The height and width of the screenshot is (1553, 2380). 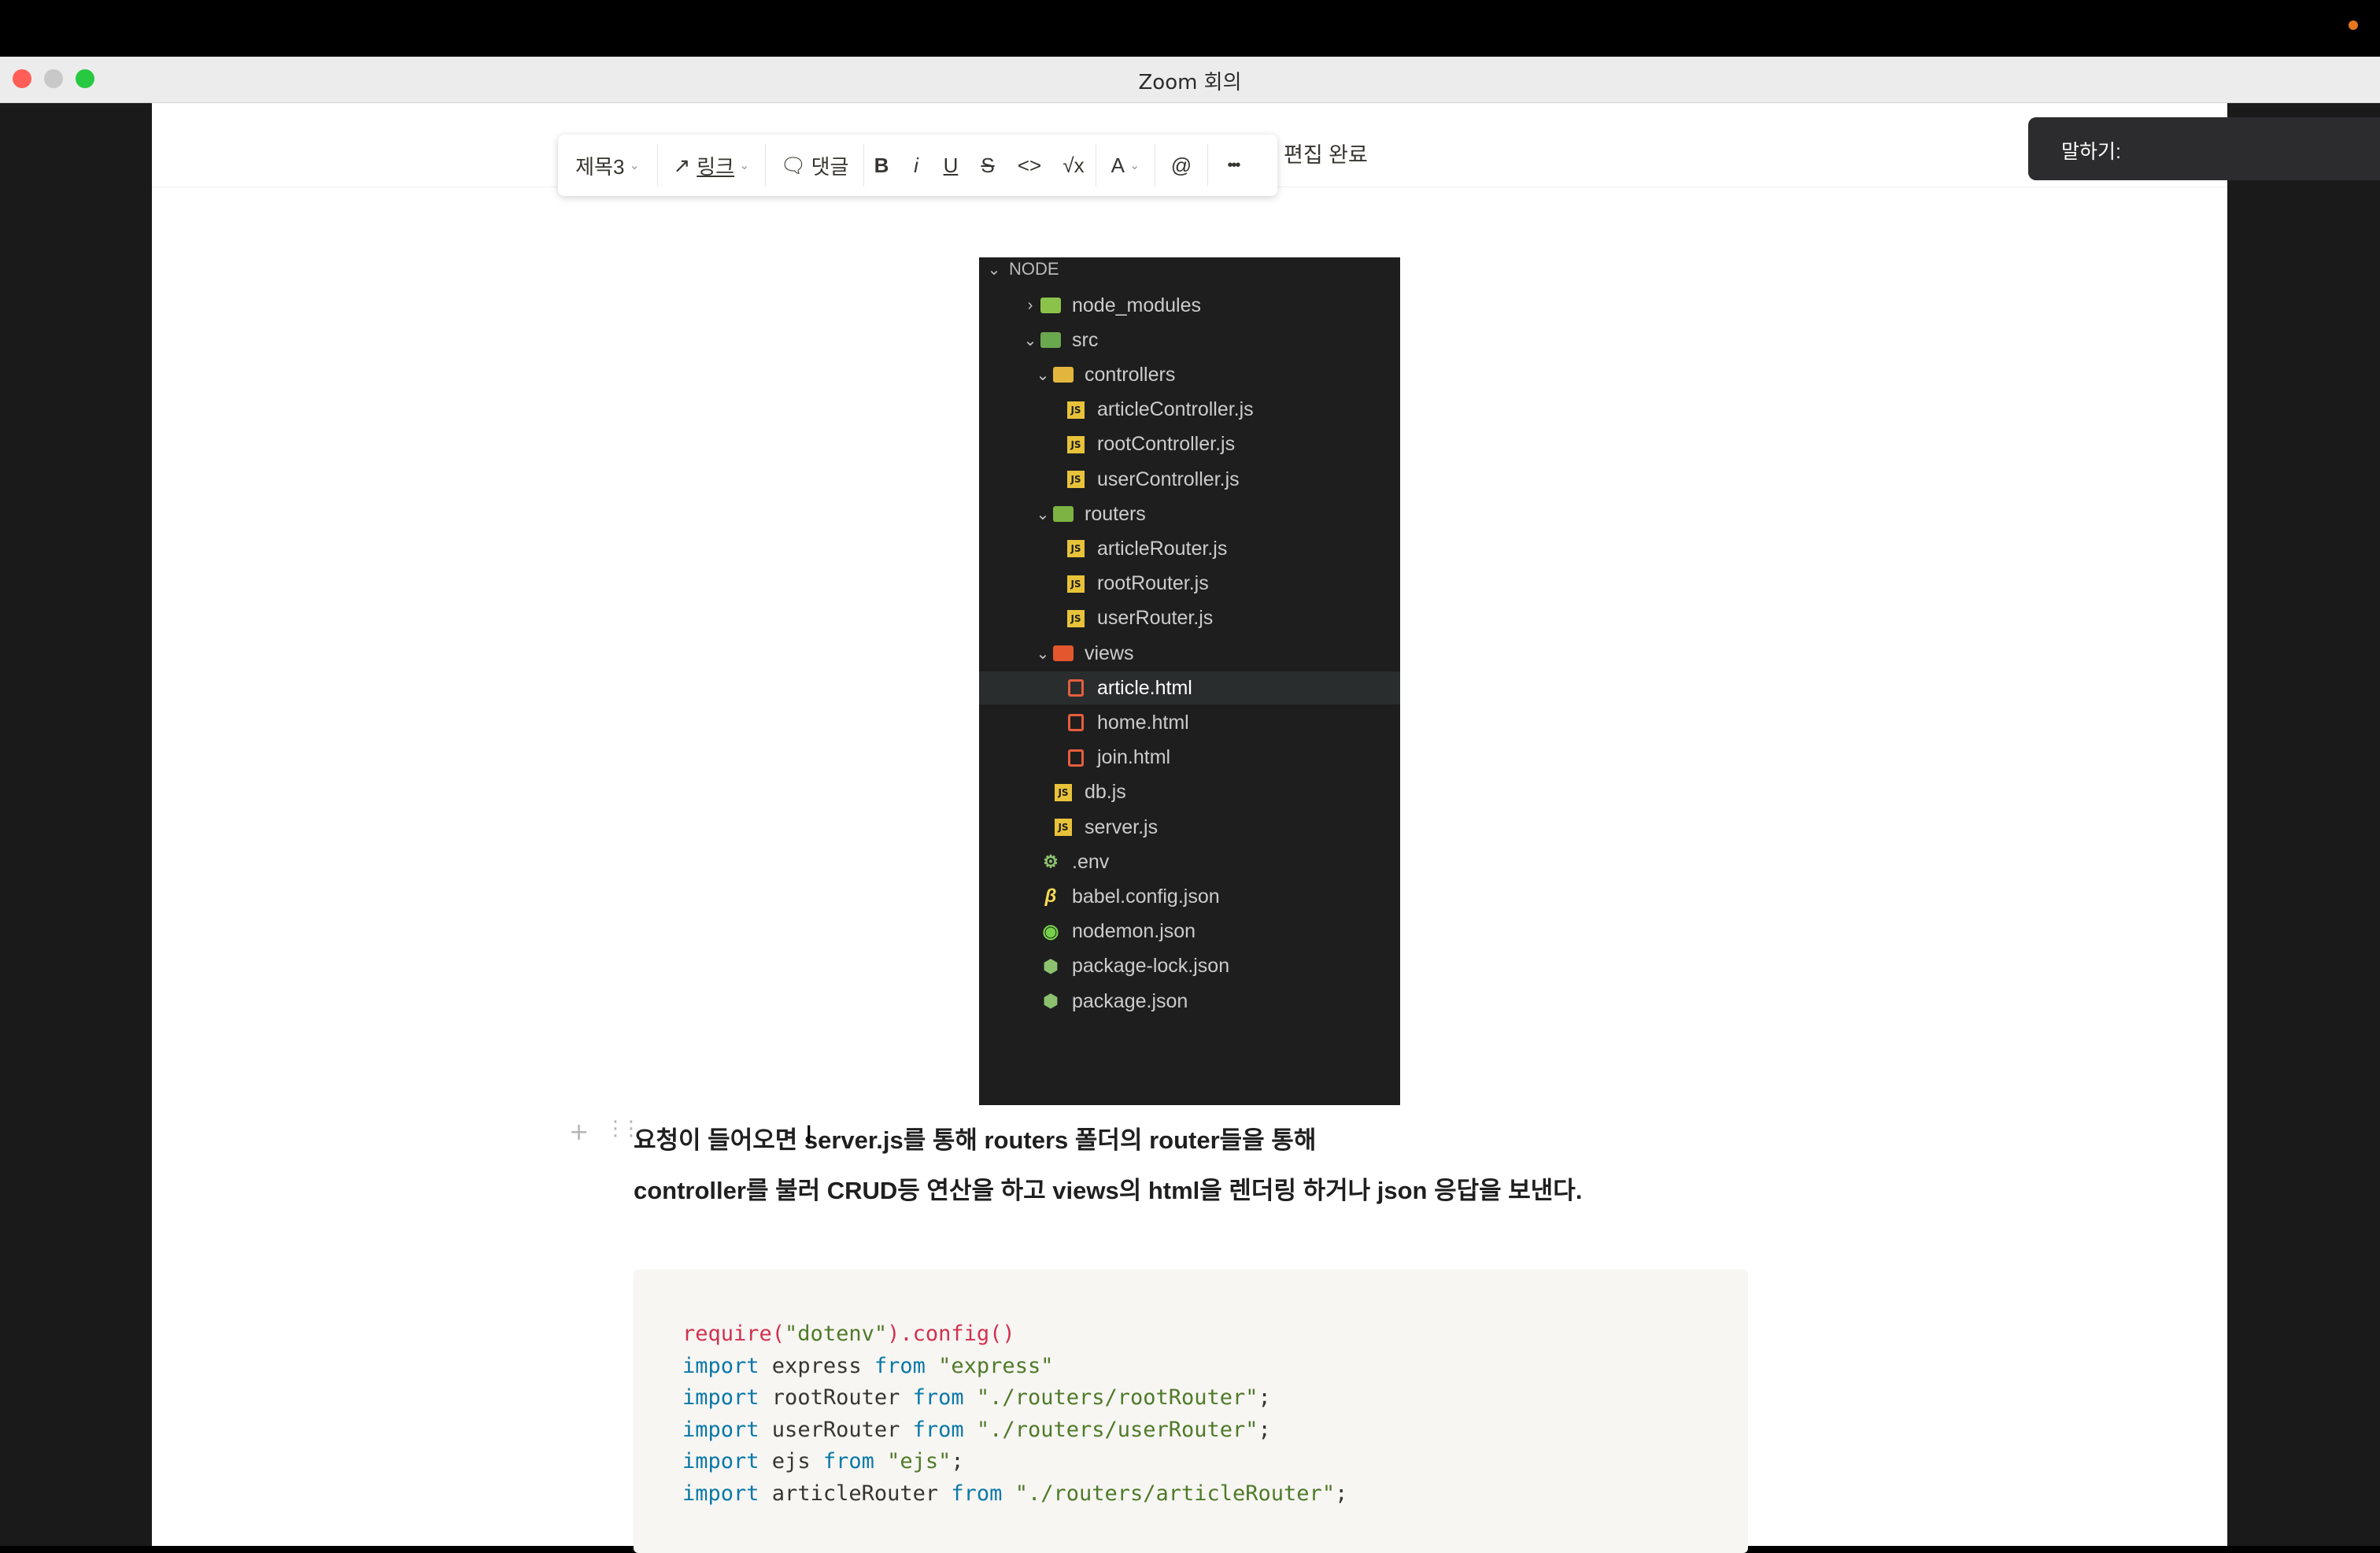 What do you see at coordinates (1189, 1002) in the screenshot?
I see `file-tree-item: ⬢ package.json` at bounding box center [1189, 1002].